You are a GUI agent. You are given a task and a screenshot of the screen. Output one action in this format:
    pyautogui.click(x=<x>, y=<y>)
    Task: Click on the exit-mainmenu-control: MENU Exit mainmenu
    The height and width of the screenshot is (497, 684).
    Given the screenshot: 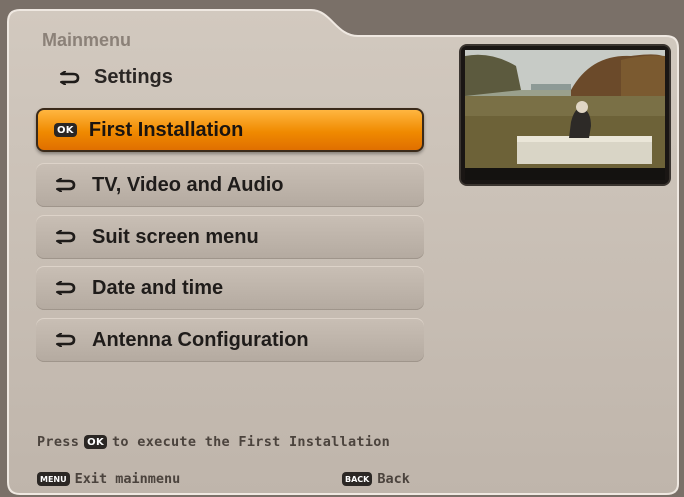 What is the action you would take?
    pyautogui.click(x=108, y=479)
    